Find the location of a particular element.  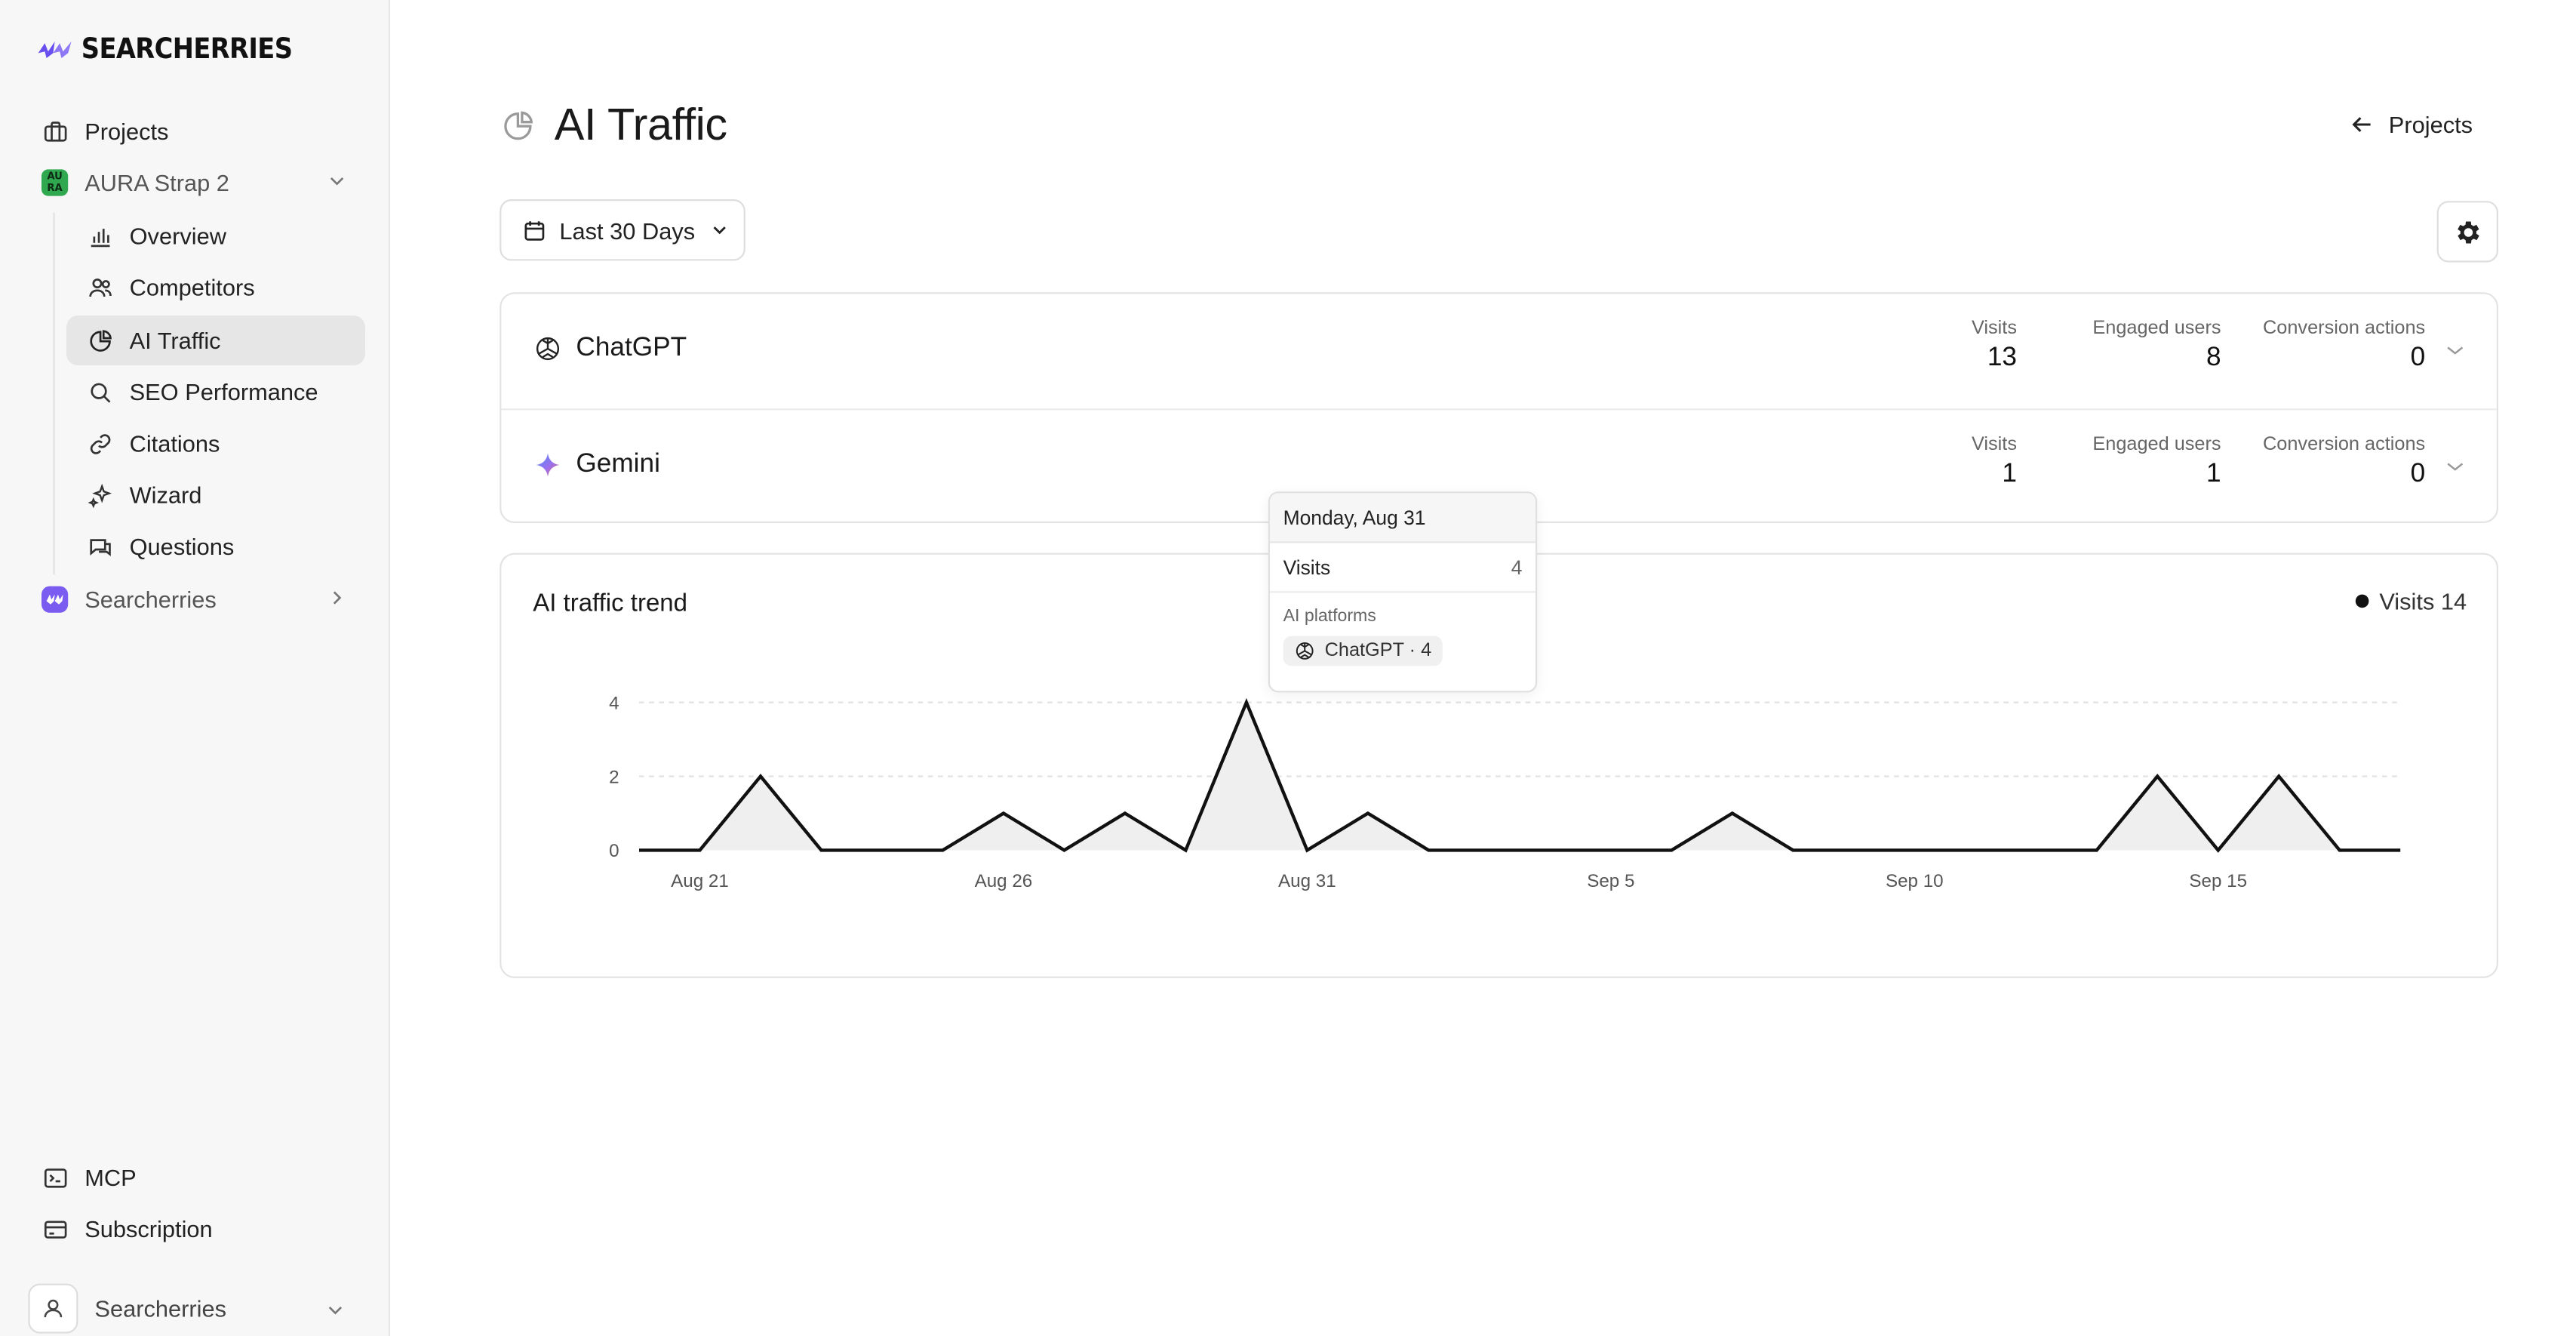

gemini-icon is located at coordinates (548, 465).